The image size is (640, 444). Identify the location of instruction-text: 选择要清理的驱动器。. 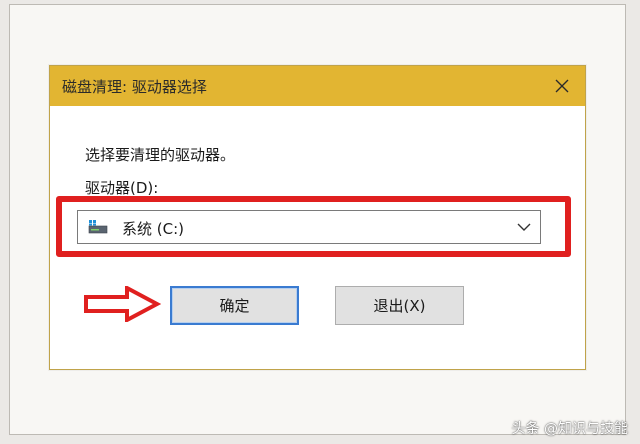
(160, 155).